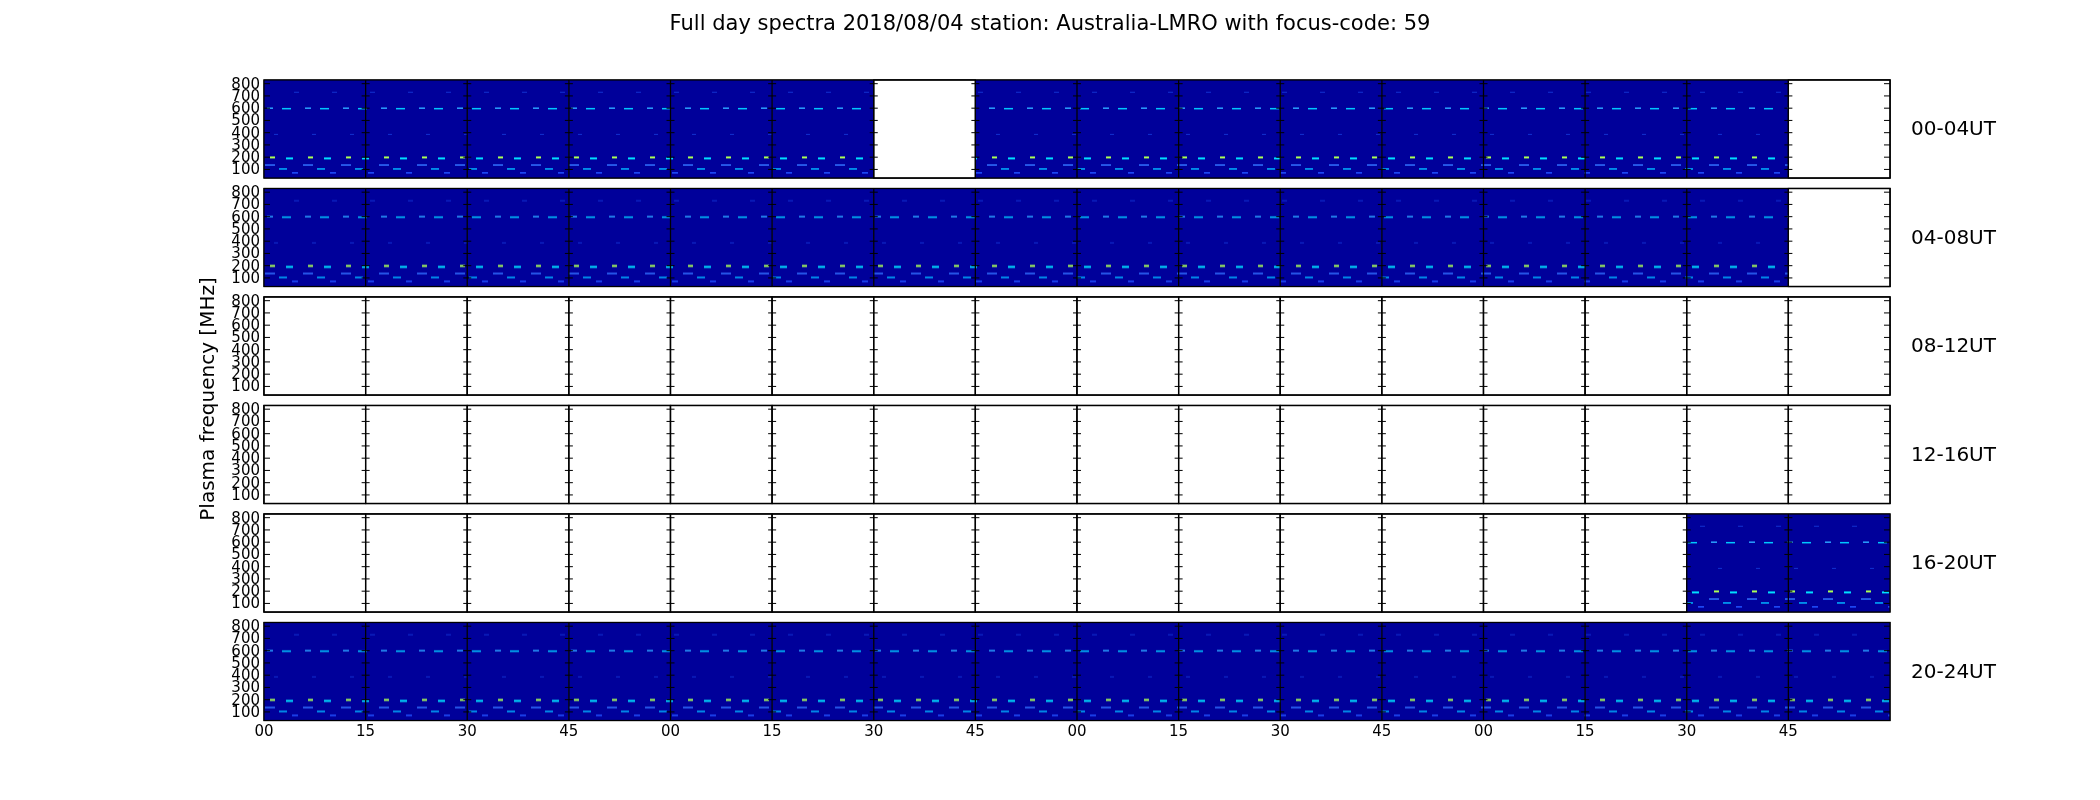 This screenshot has height=800, width=2100. What do you see at coordinates (1953, 453) in the screenshot?
I see `time-range-label: 12-16UT` at bounding box center [1953, 453].